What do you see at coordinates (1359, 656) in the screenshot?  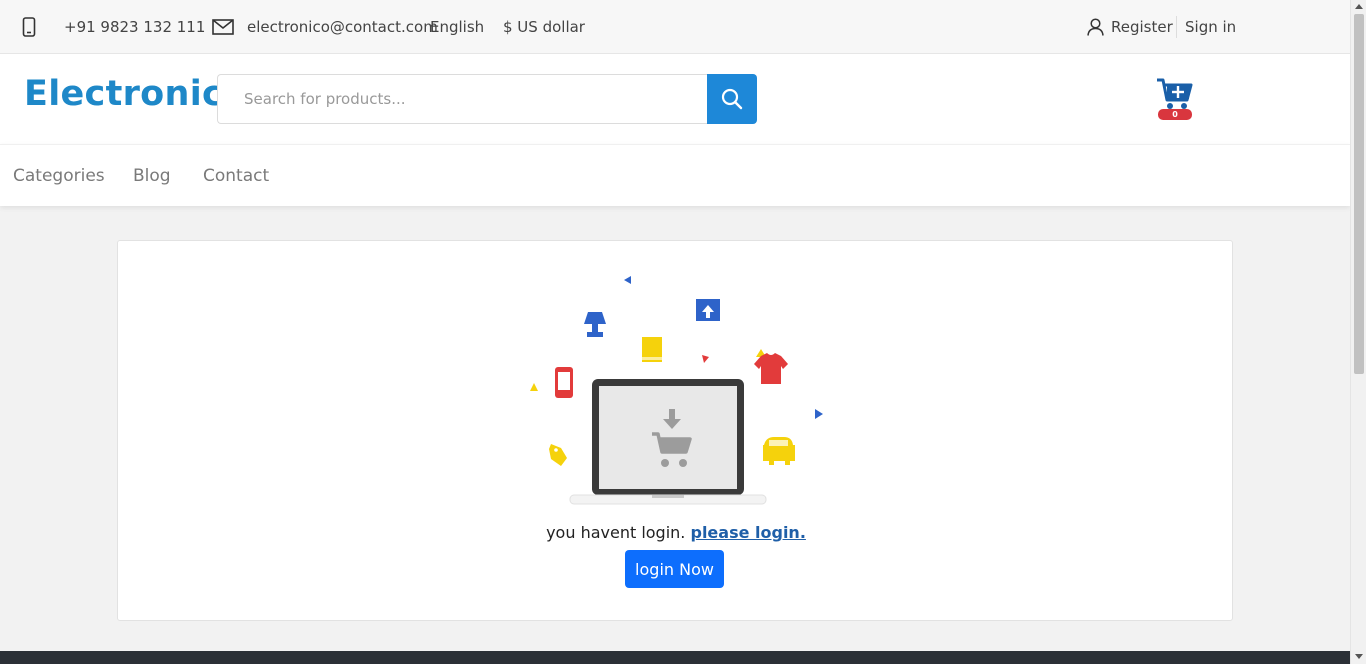 I see `scroll-down-icon` at bounding box center [1359, 656].